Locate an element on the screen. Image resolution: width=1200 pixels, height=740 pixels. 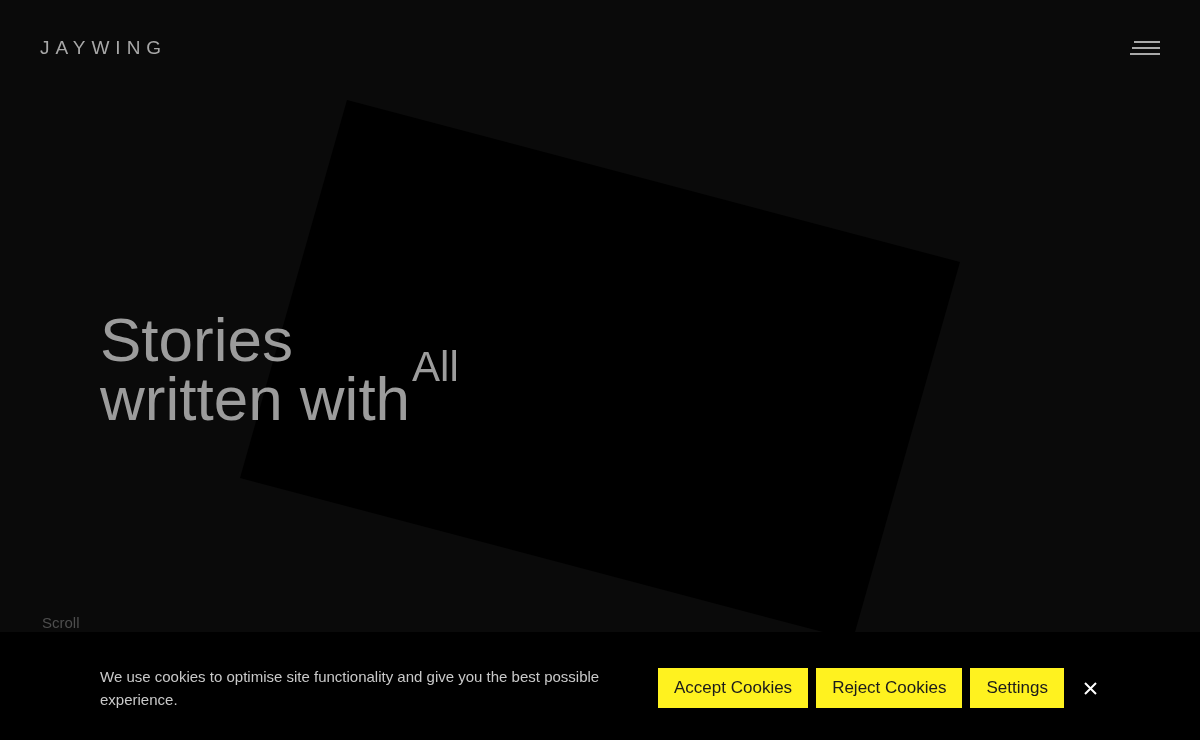
close-button is located at coordinates (1090, 688).